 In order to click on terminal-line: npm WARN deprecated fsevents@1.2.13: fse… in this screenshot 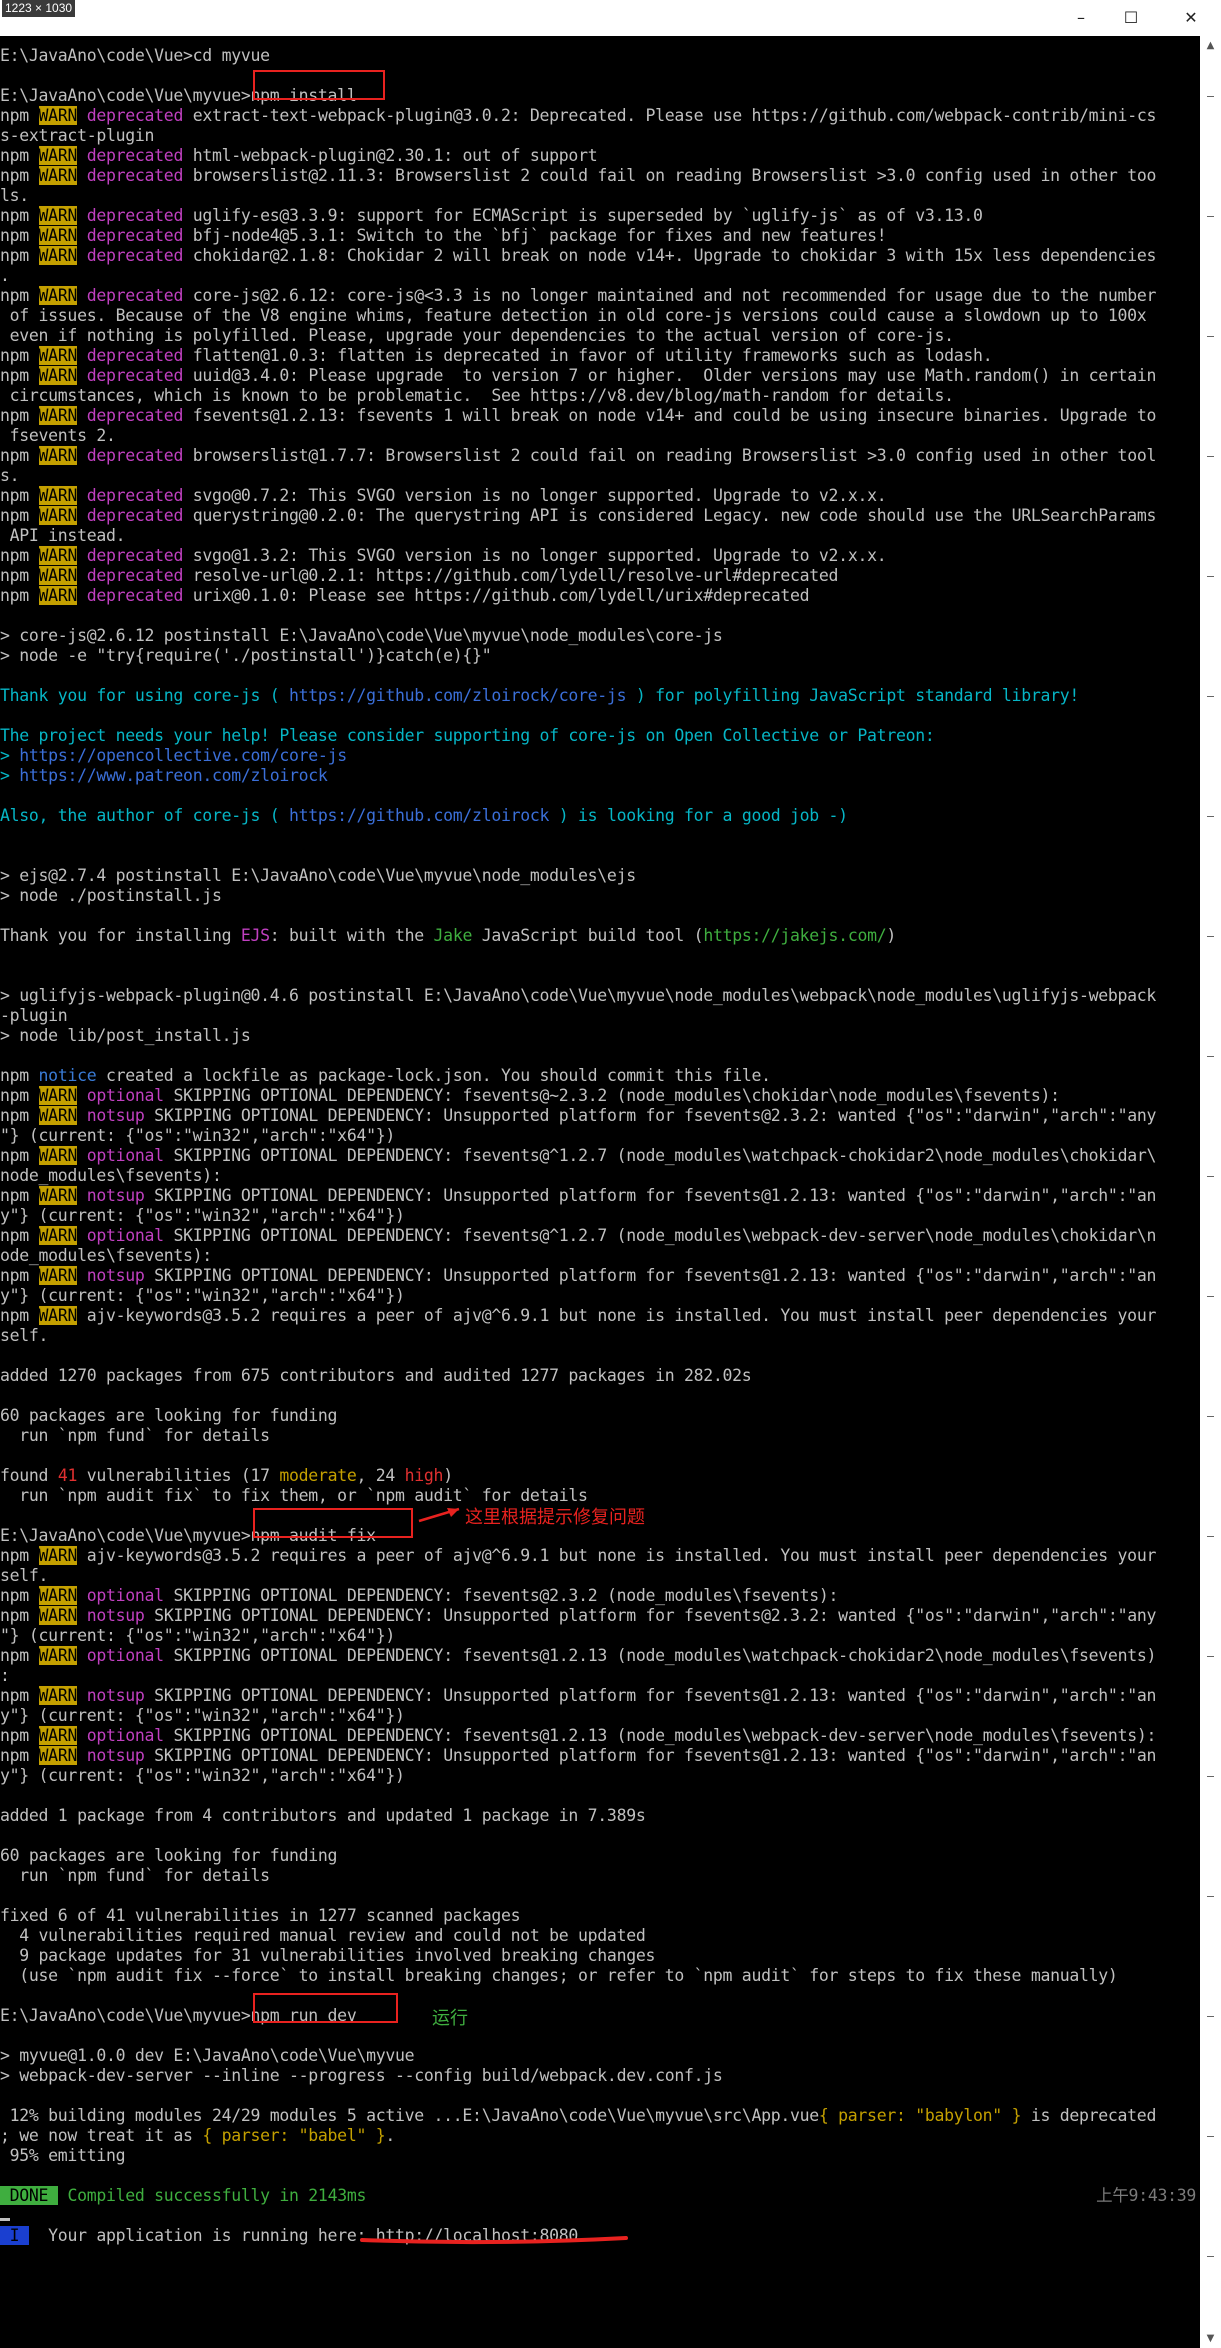, I will do `click(578, 416)`.